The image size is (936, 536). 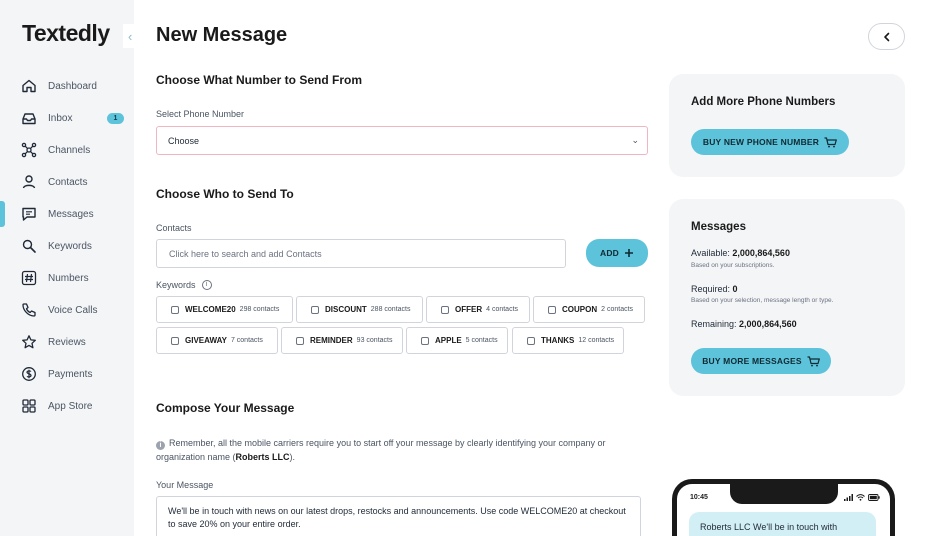 I want to click on sidebar-item-app-store: App Store, so click(x=67, y=406).